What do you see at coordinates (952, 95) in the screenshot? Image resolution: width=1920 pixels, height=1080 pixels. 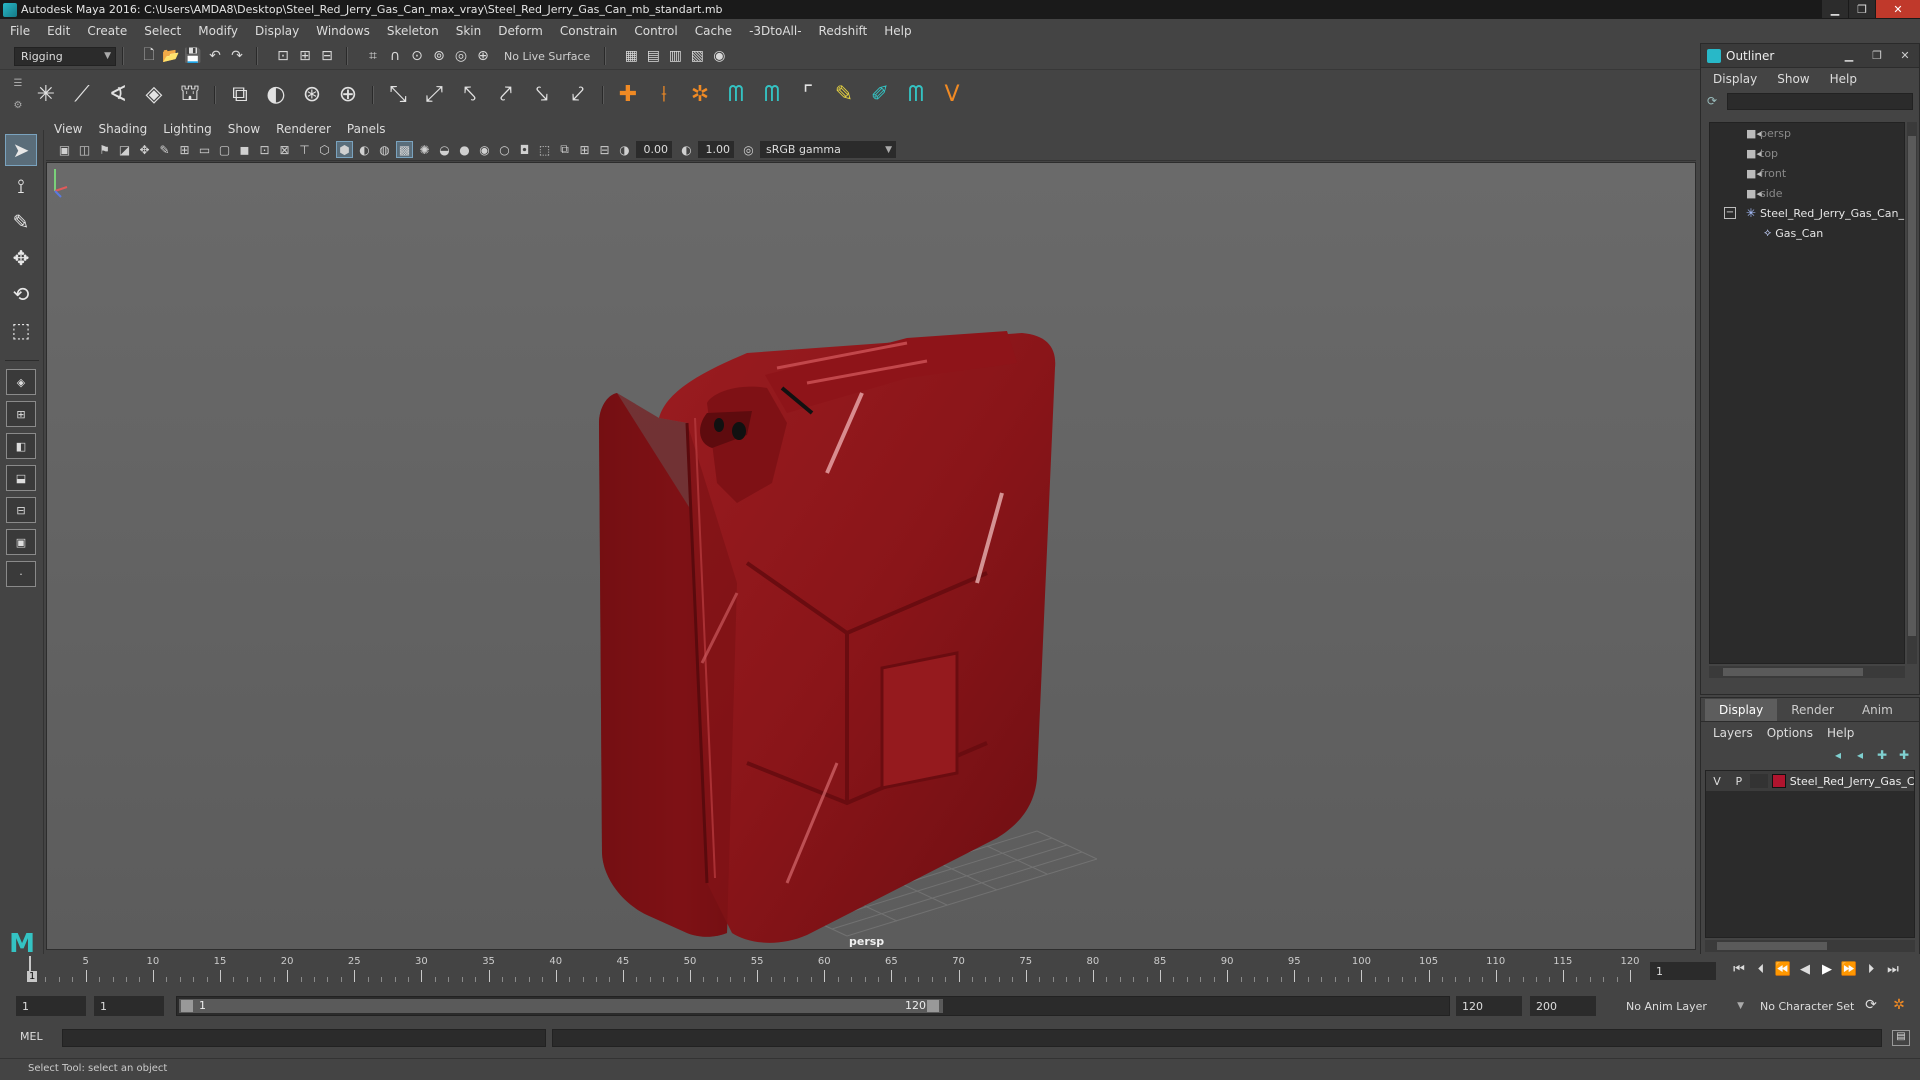 I see `v-script-icon: V` at bounding box center [952, 95].